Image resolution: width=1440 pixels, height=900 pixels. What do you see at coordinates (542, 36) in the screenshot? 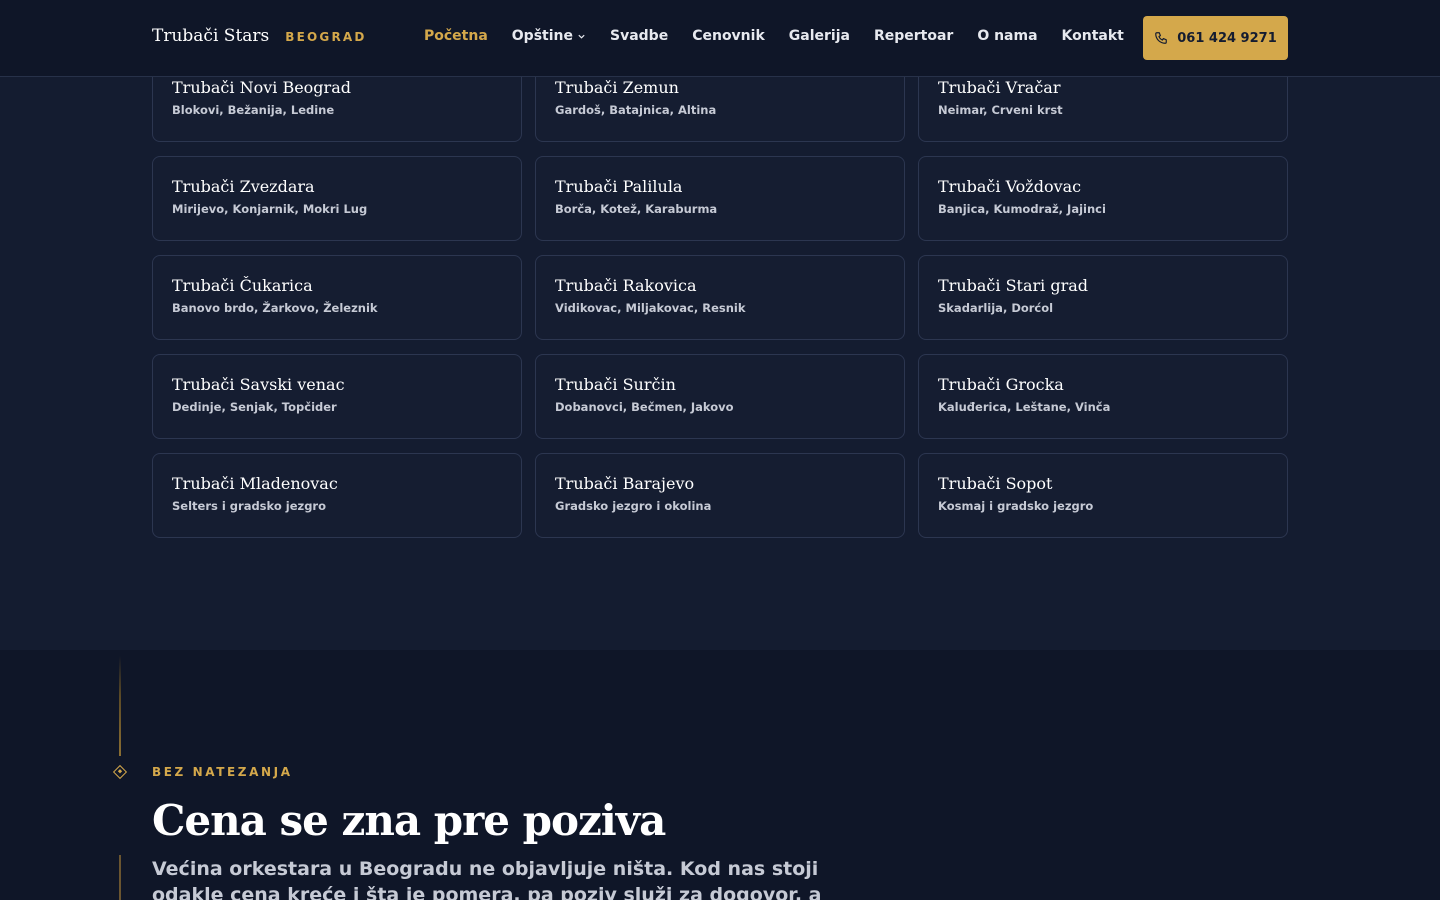
I see `nav-opstine-label: Opštine` at bounding box center [542, 36].